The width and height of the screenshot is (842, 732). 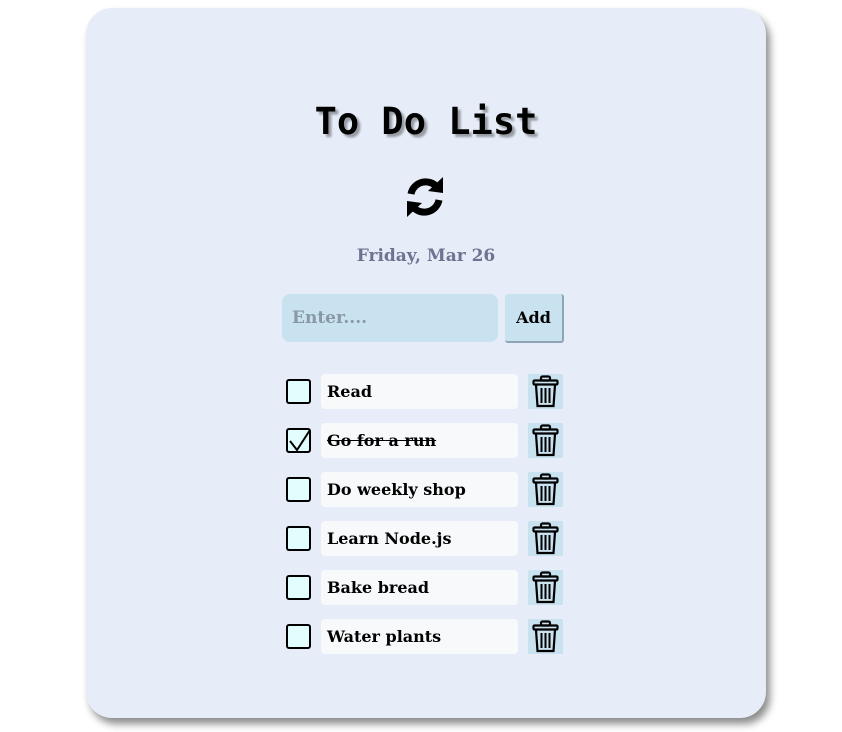 I want to click on page-title: To Do List, so click(x=426, y=121).